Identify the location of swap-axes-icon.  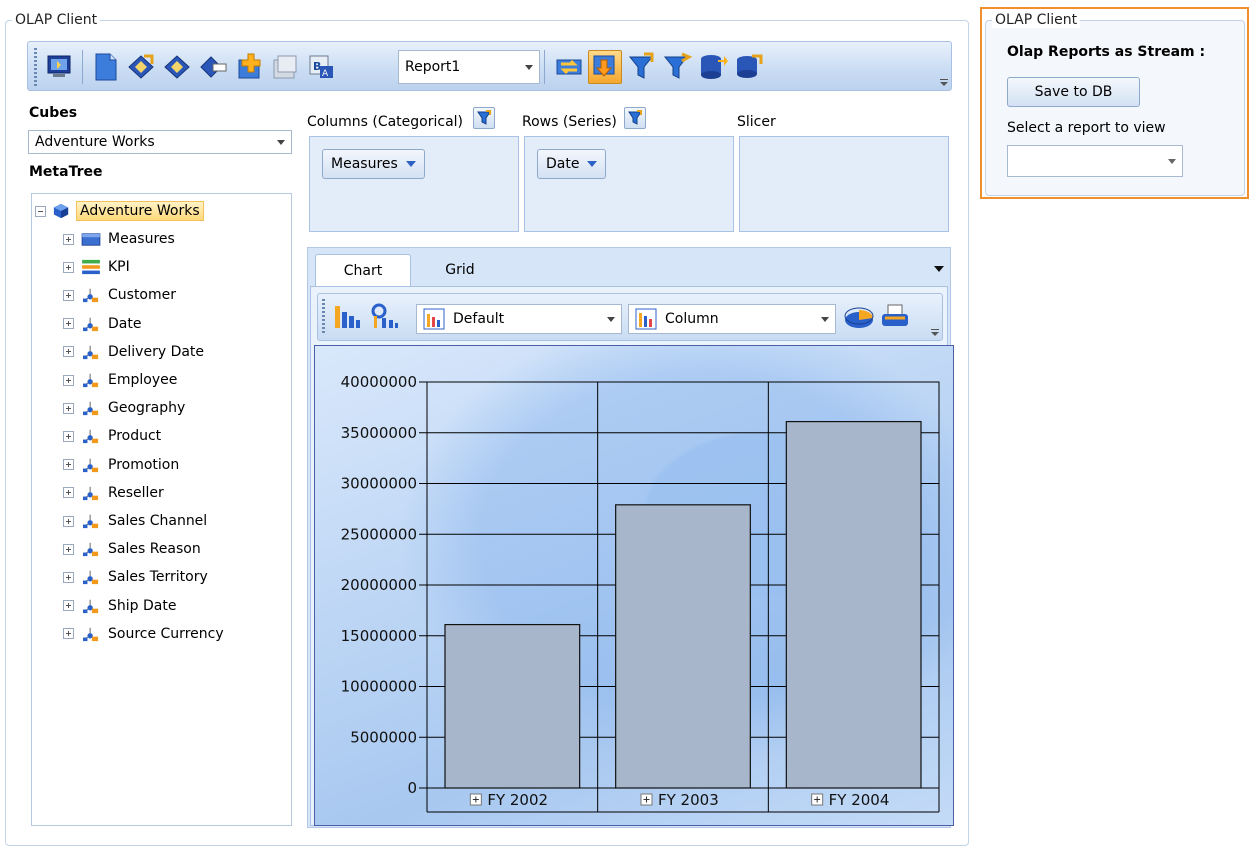
(569, 67).